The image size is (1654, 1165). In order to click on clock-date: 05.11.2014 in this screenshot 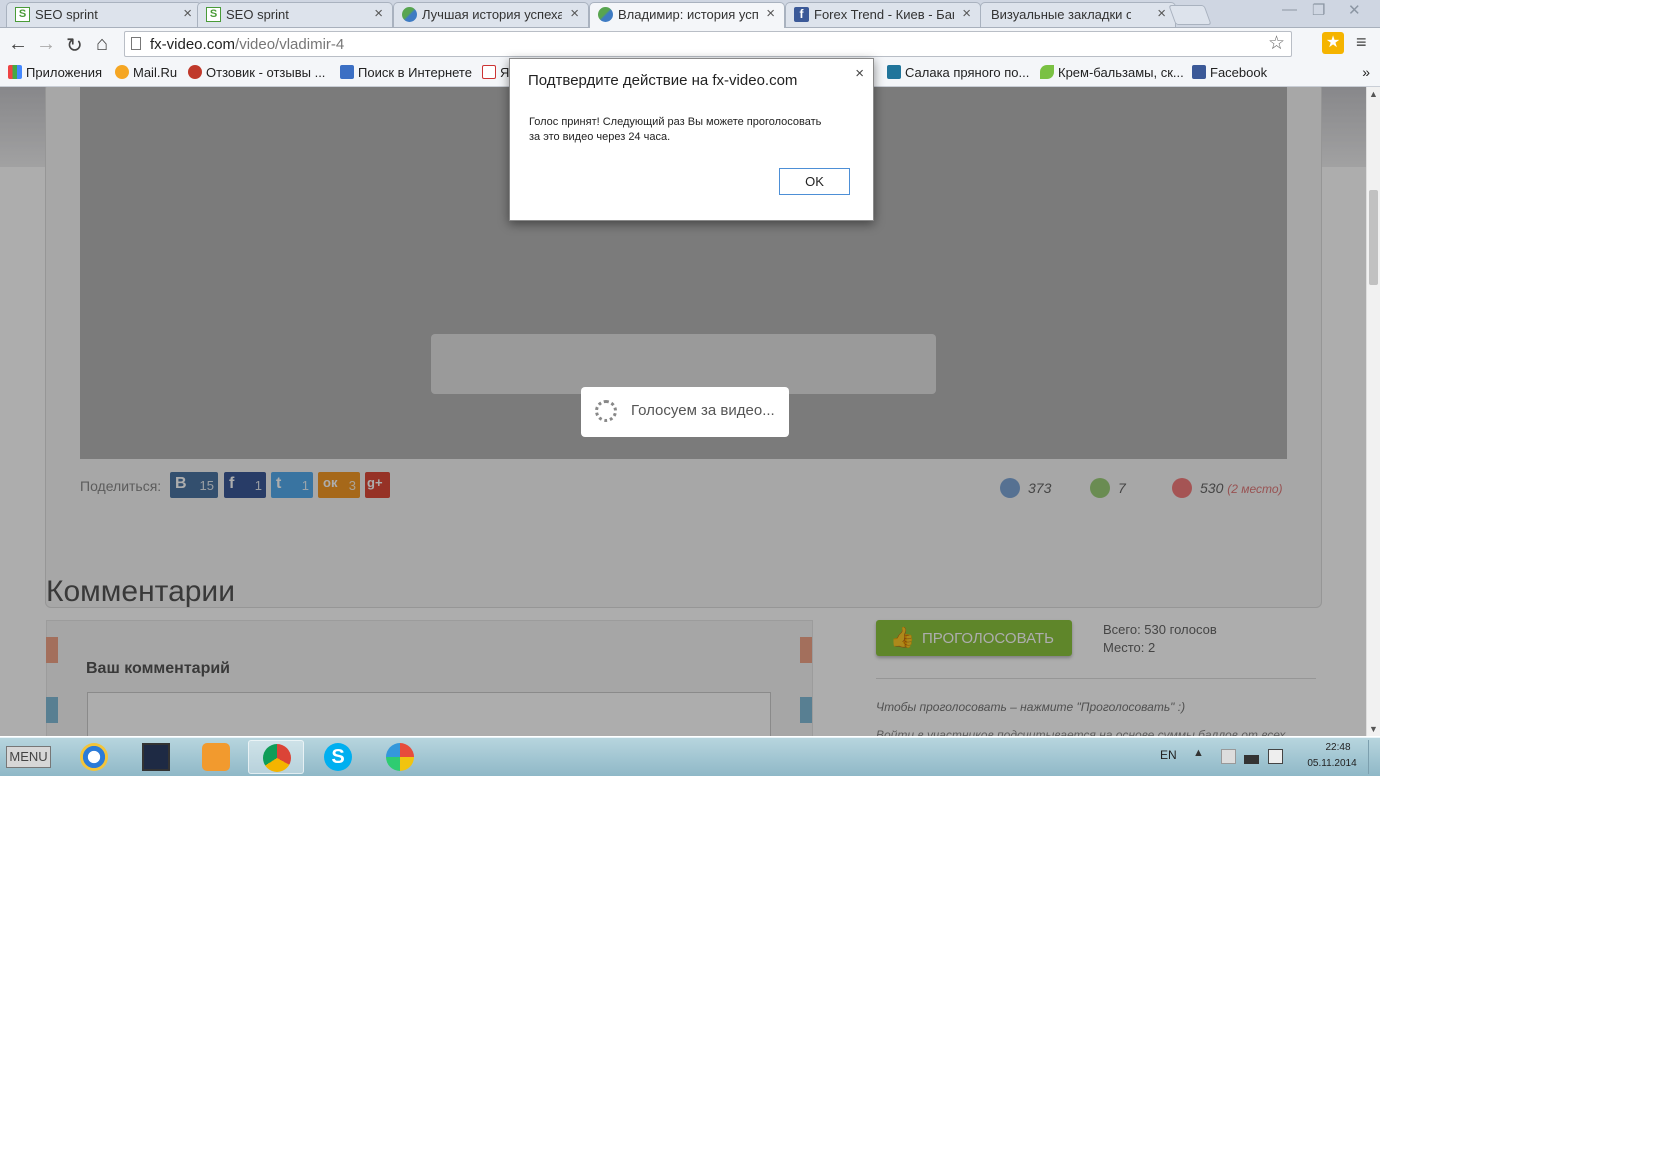, I will do `click(1332, 763)`.